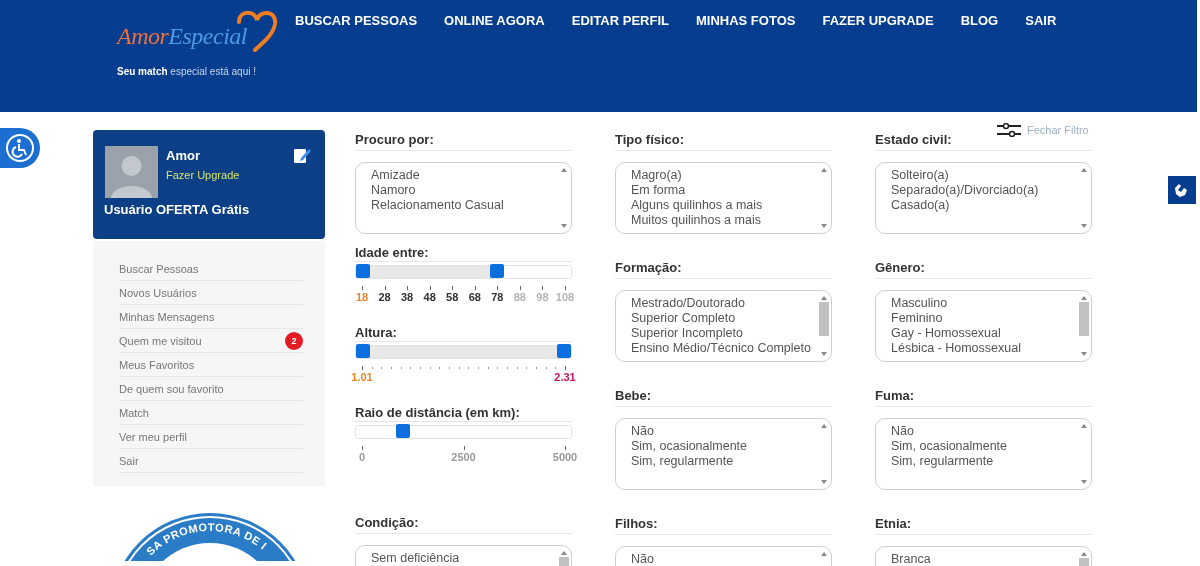 This screenshot has height=566, width=1200. Describe the element at coordinates (724, 205) in the screenshot. I see `list-option: Alguns quilinhos a mais` at that location.